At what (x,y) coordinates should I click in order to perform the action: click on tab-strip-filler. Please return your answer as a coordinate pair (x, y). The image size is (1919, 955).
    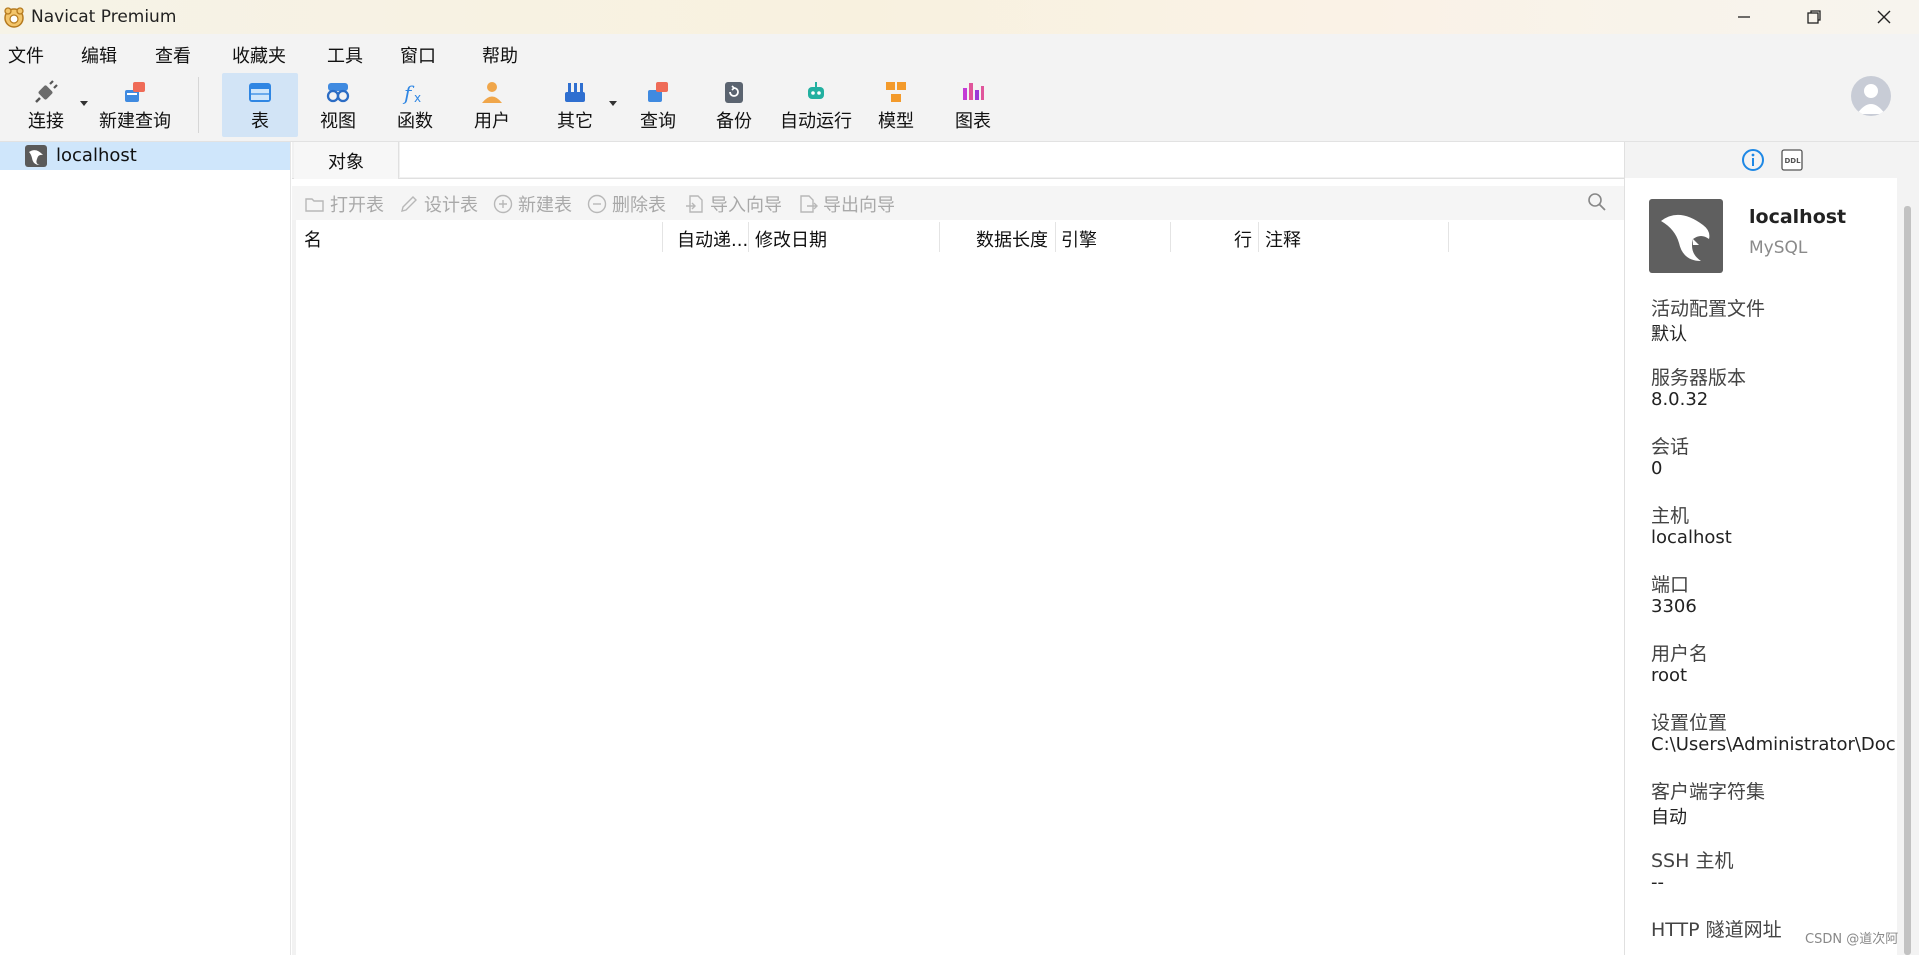
    Looking at the image, I should click on (1012, 159).